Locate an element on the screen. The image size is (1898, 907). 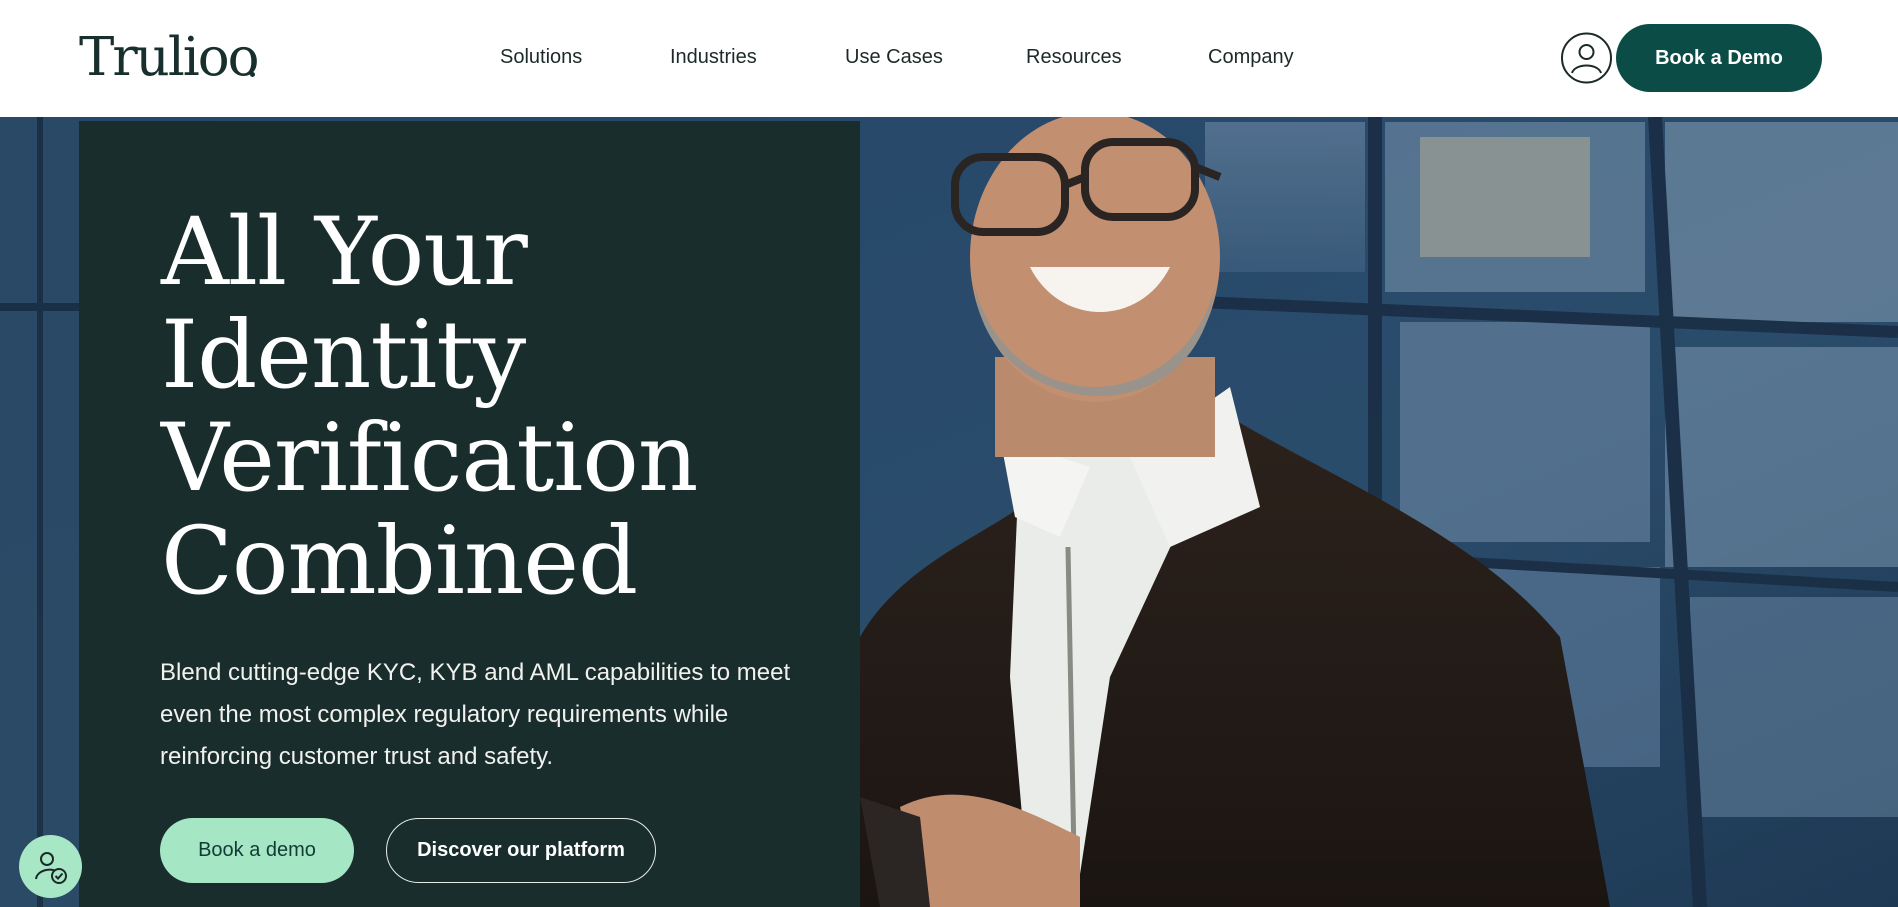
nav-company: Company is located at coordinates (1251, 57).